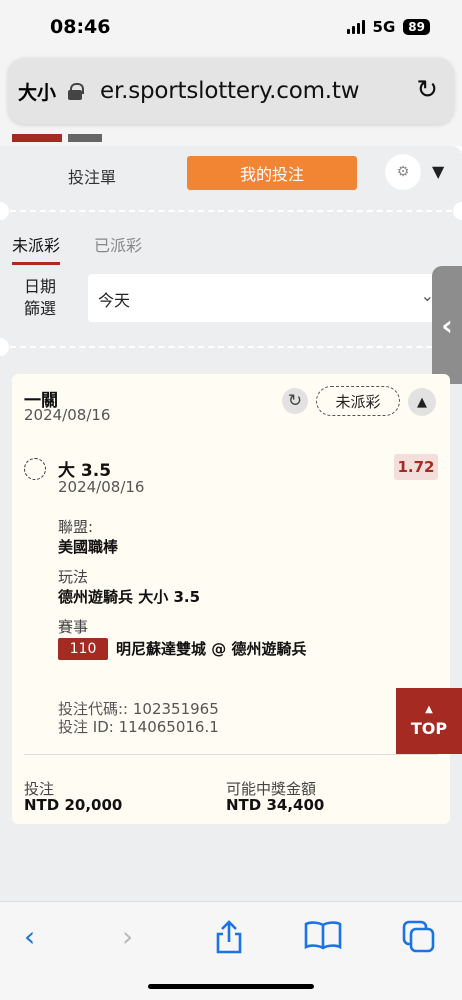  Describe the element at coordinates (427, 90) in the screenshot. I see `reload-icon: ↻` at that location.